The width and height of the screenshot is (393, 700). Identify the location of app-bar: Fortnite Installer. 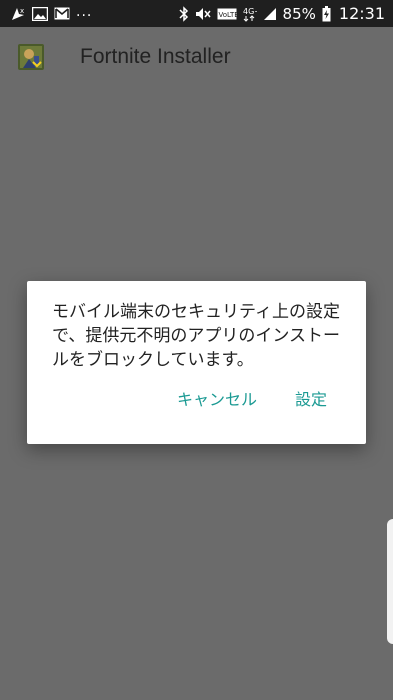
(196, 57).